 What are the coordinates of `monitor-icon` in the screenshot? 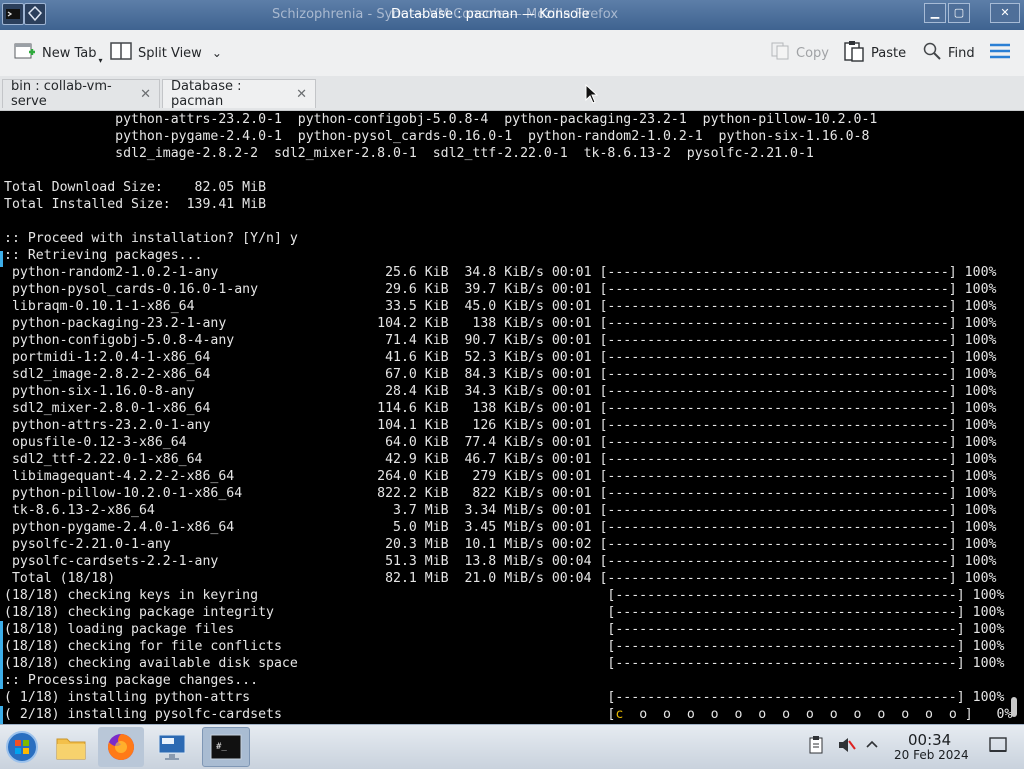 It's located at (172, 747).